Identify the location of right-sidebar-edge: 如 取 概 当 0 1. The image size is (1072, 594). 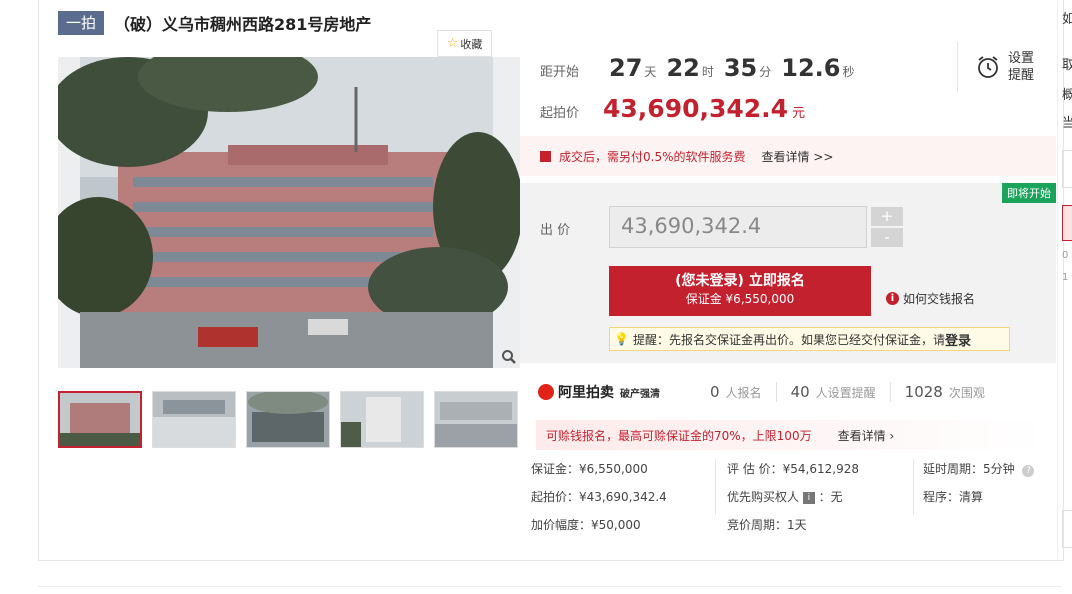
(1064, 280).